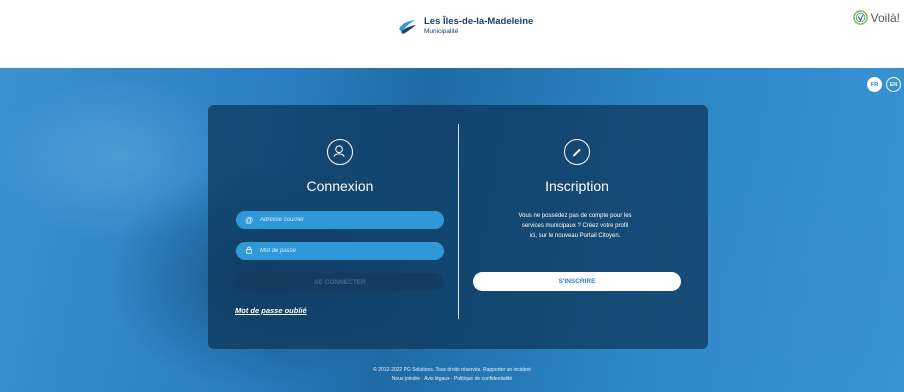 Image resolution: width=904 pixels, height=392 pixels. I want to click on contact-link: Nous joindre, so click(406, 379).